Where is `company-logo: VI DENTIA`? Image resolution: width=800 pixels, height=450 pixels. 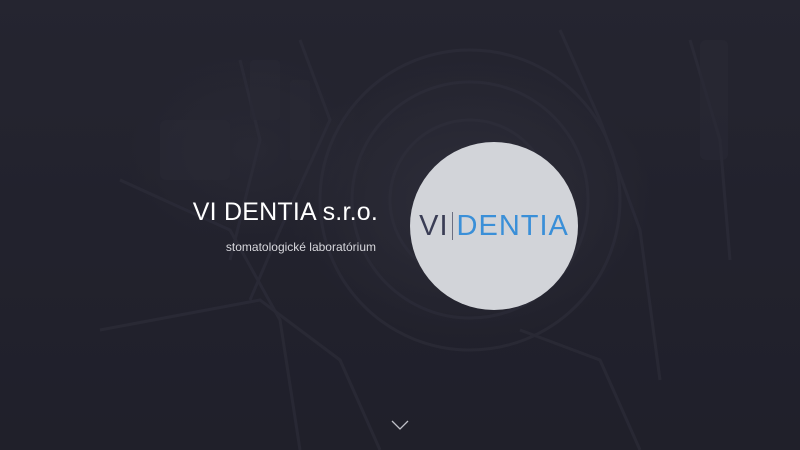 company-logo: VI DENTIA is located at coordinates (494, 226).